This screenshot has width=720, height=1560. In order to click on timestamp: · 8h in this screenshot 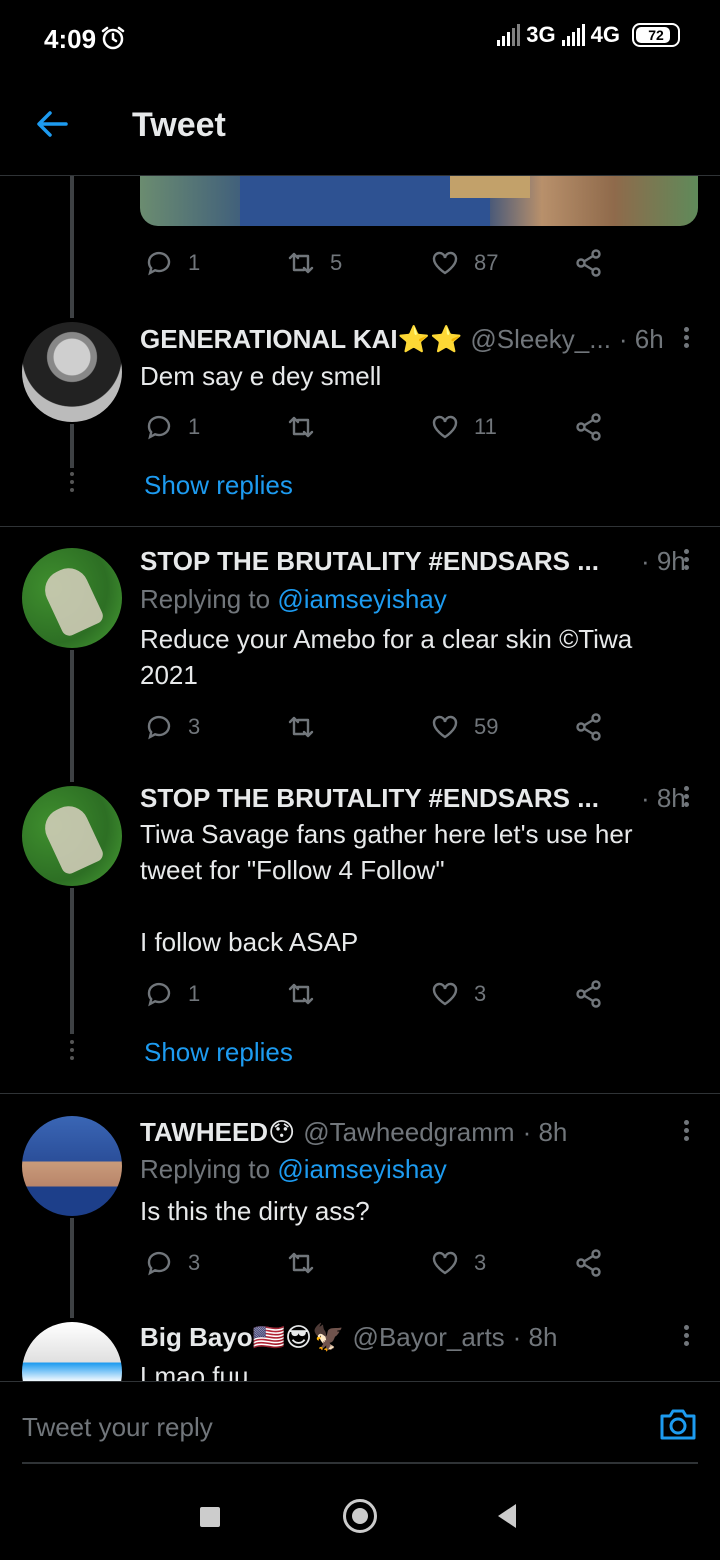, I will do `click(535, 1337)`.